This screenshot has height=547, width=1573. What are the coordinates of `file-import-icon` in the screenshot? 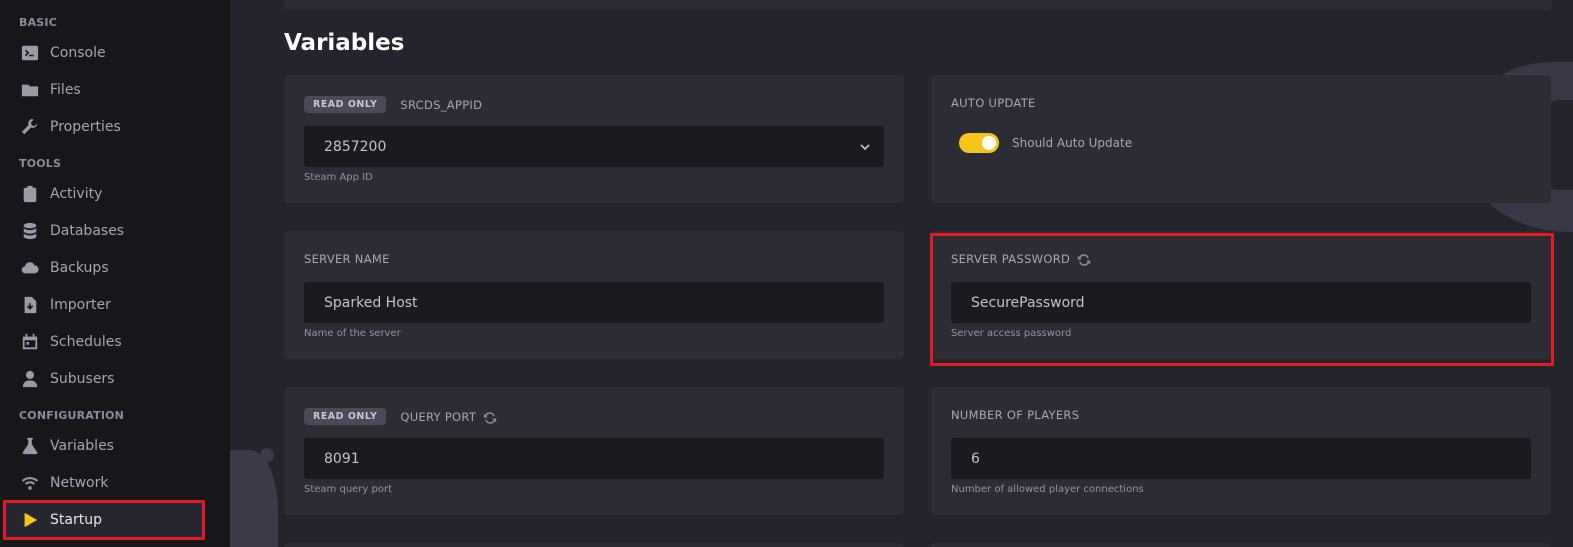 It's located at (30, 305).